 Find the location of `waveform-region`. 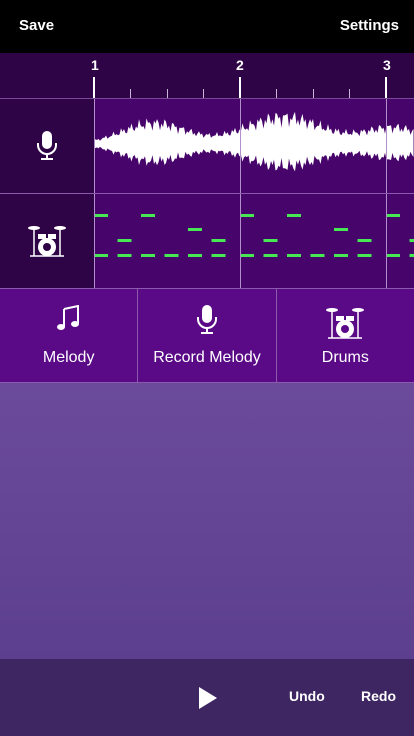

waveform-region is located at coordinates (254, 146).